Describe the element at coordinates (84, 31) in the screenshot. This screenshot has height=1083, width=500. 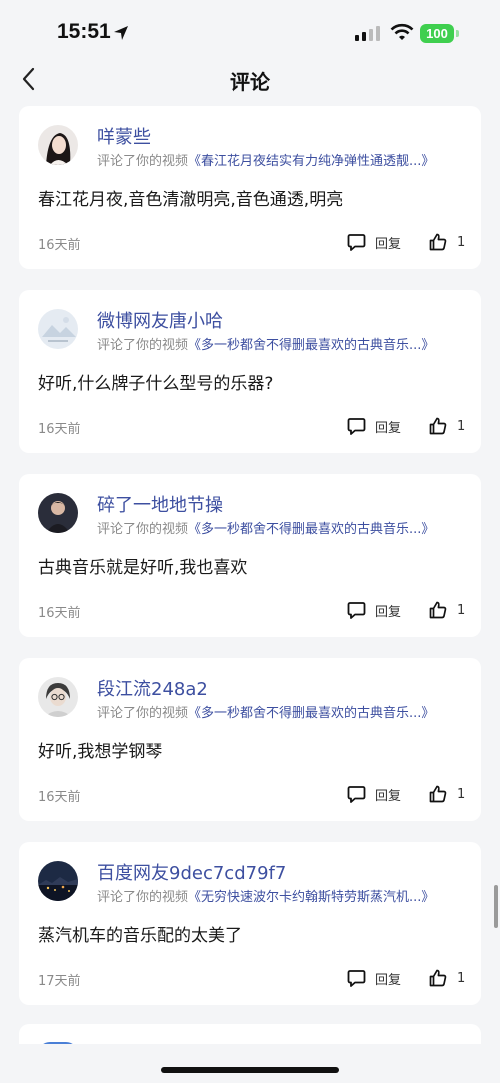
I see `status-time: 15:51` at that location.